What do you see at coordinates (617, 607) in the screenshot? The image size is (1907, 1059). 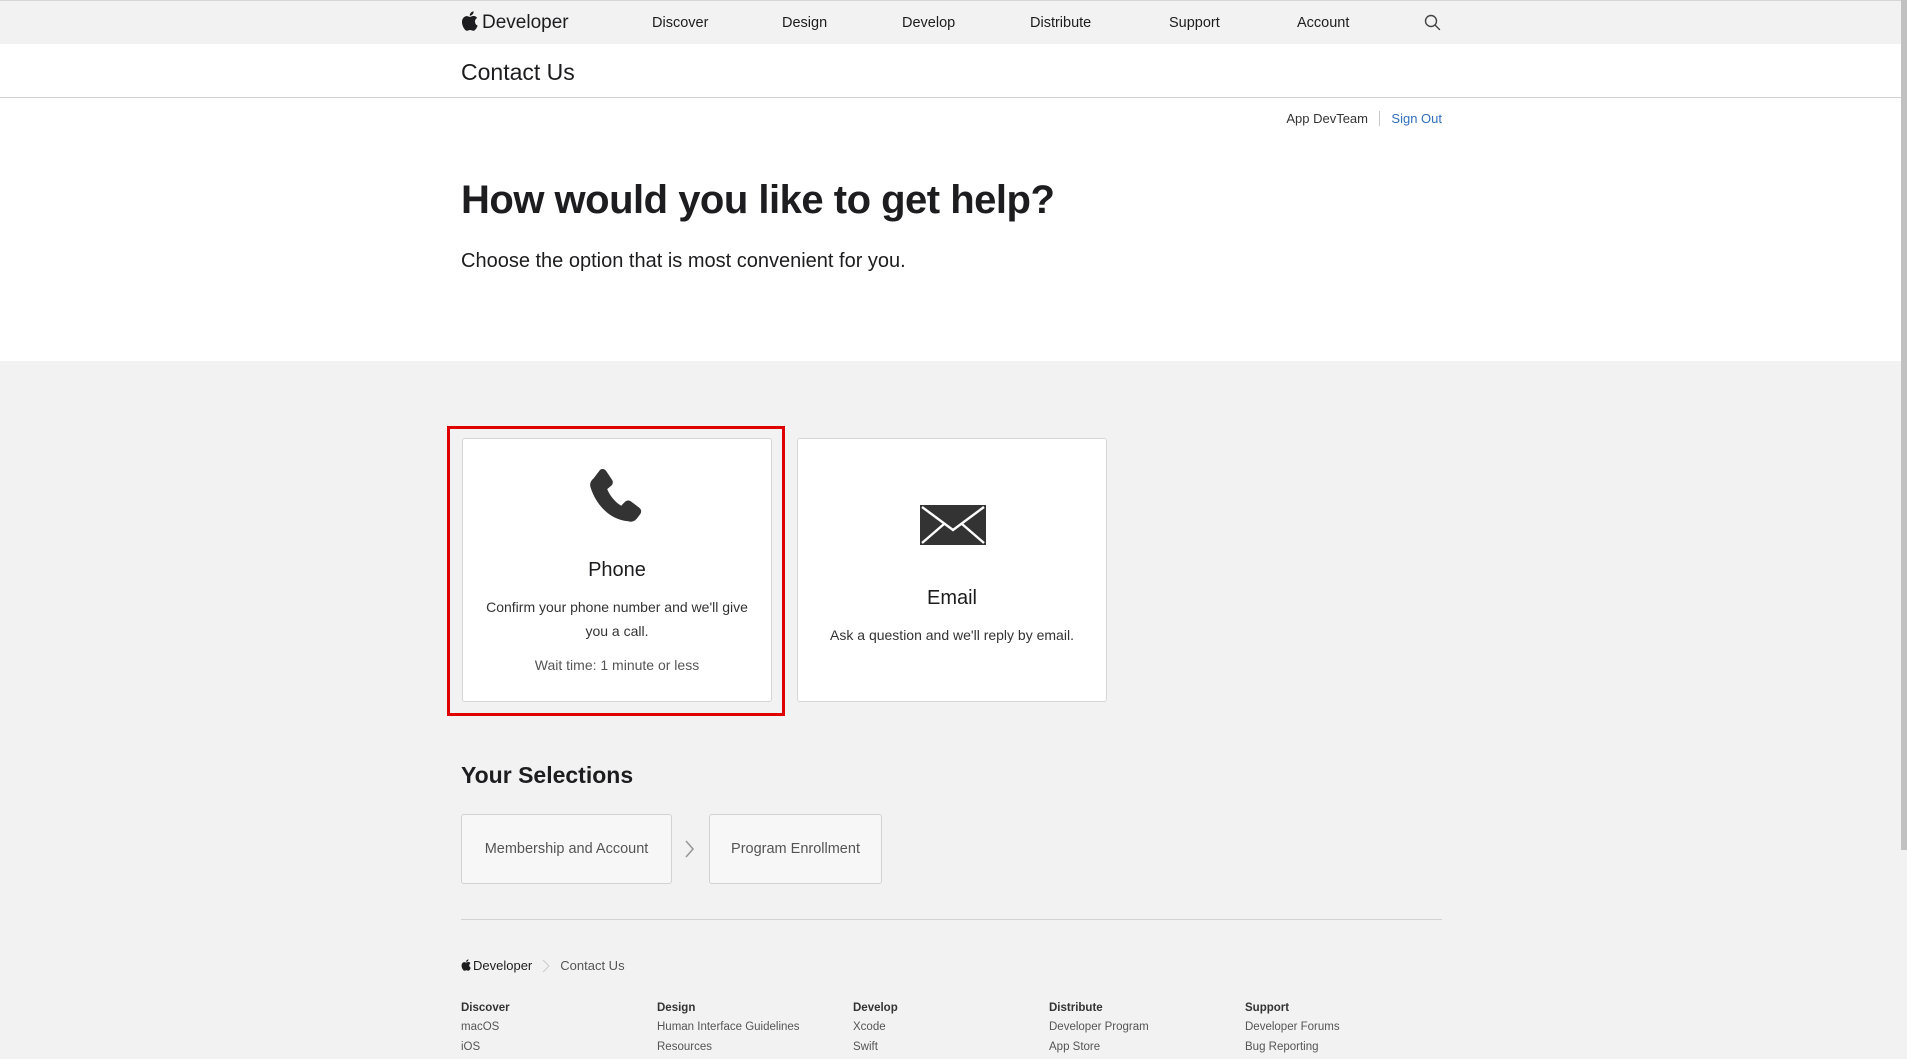 I see `phone-description-line1: Confirm your phone number and we'll give` at bounding box center [617, 607].